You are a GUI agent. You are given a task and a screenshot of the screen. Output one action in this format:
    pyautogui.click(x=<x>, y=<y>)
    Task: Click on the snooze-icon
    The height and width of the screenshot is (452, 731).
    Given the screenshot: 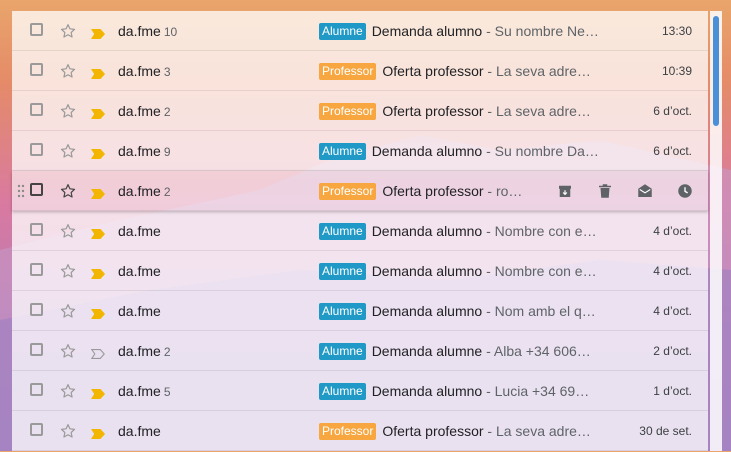 What is the action you would take?
    pyautogui.click(x=685, y=191)
    